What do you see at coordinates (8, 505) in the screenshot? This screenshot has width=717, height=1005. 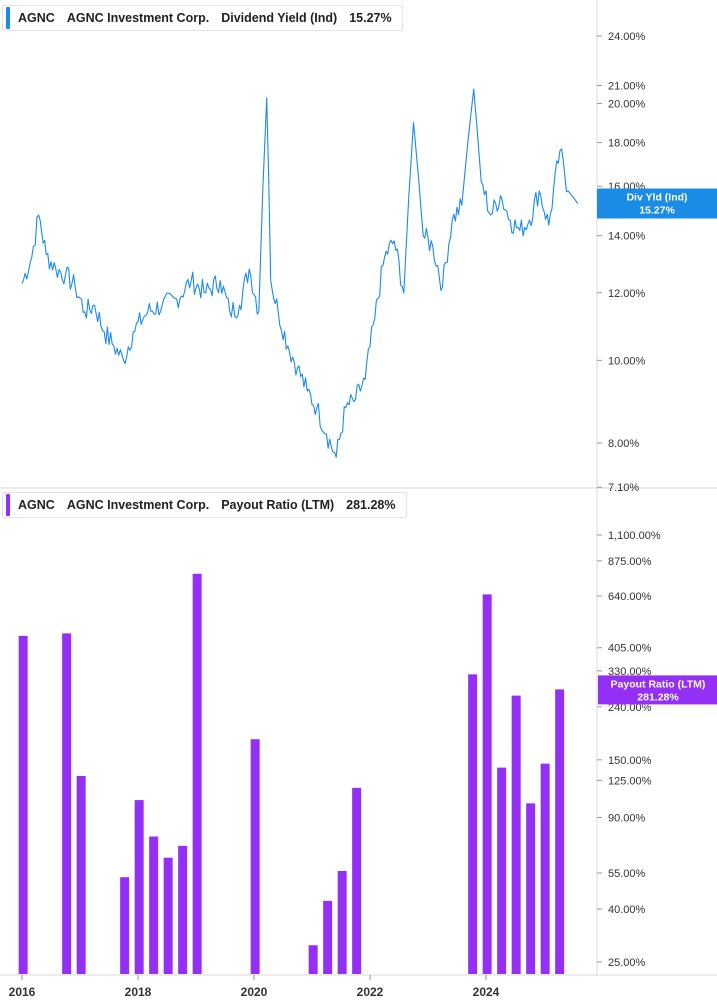 I see `bottom-legend-swatch` at bounding box center [8, 505].